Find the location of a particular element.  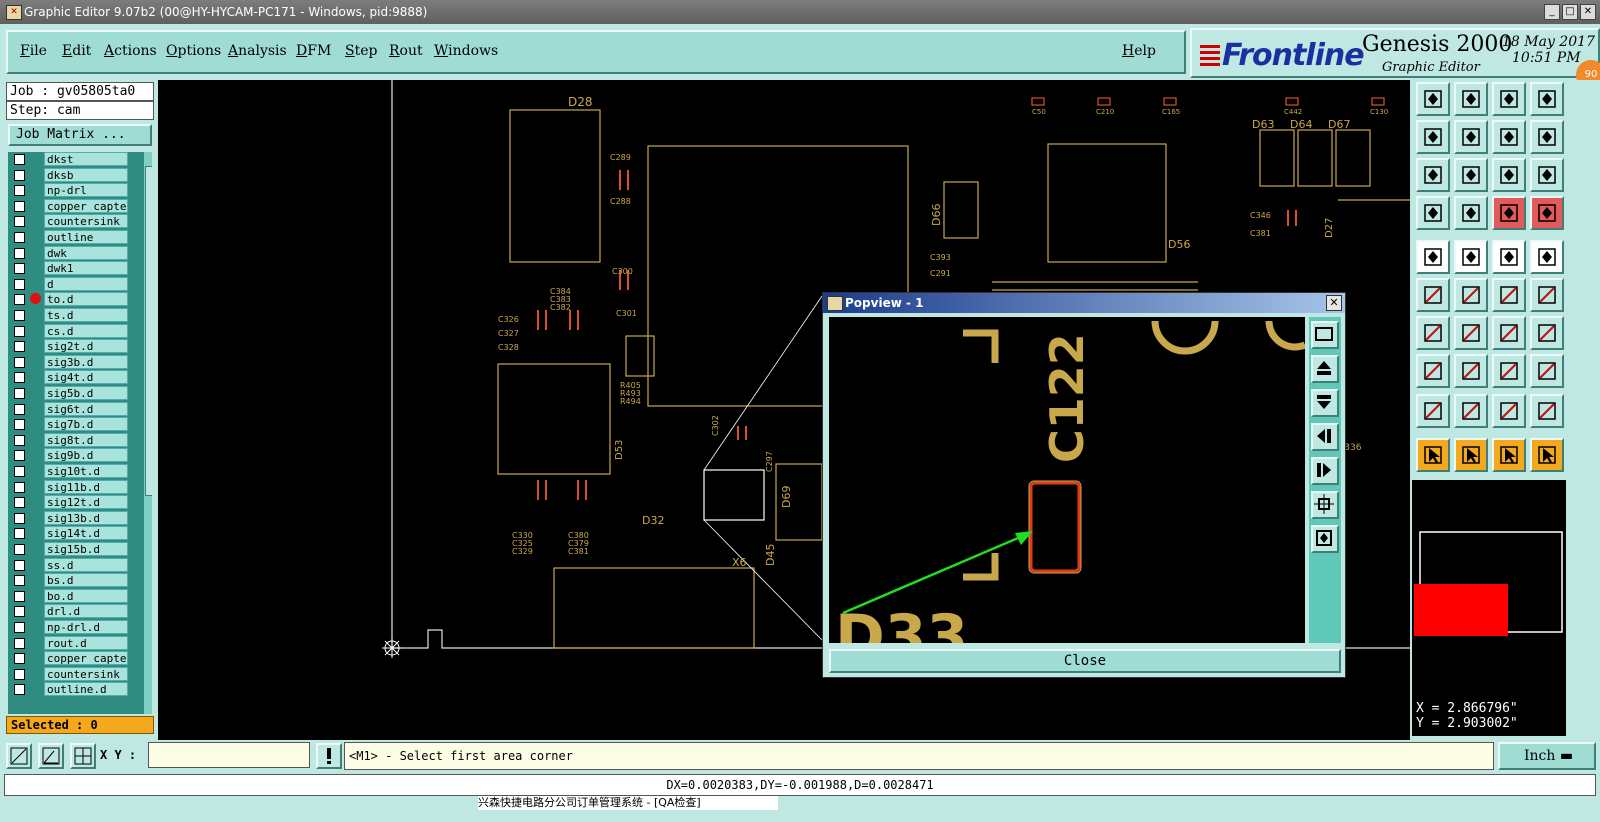

help-icon is located at coordinates (1547, 137).